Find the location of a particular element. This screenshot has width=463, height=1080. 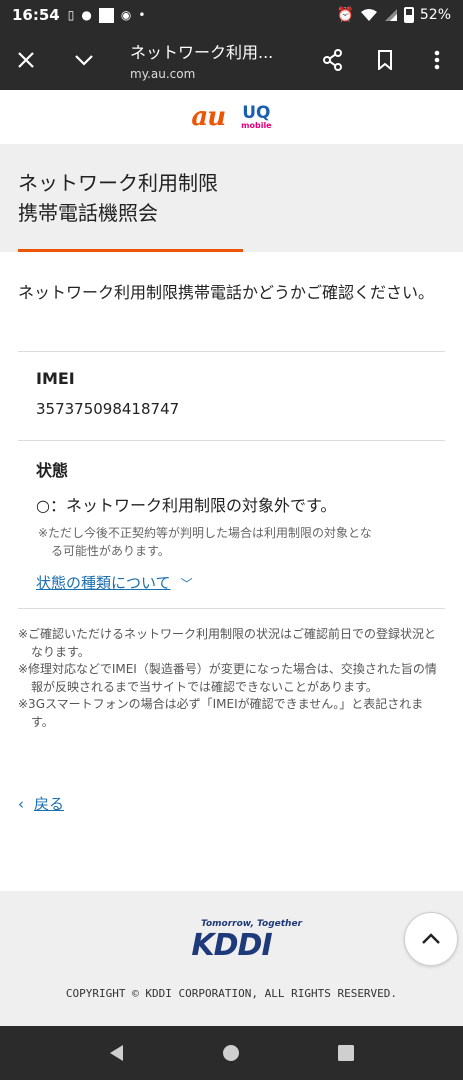

back-triangle-icon is located at coordinates (117, 1053).